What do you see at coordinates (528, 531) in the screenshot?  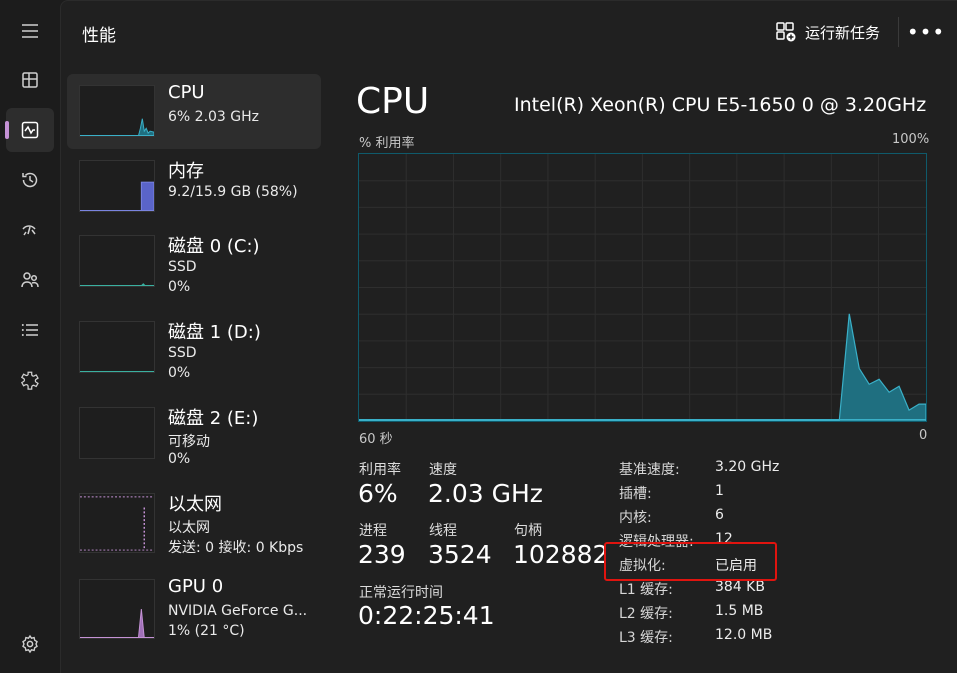 I see `handles-label: 句柄` at bounding box center [528, 531].